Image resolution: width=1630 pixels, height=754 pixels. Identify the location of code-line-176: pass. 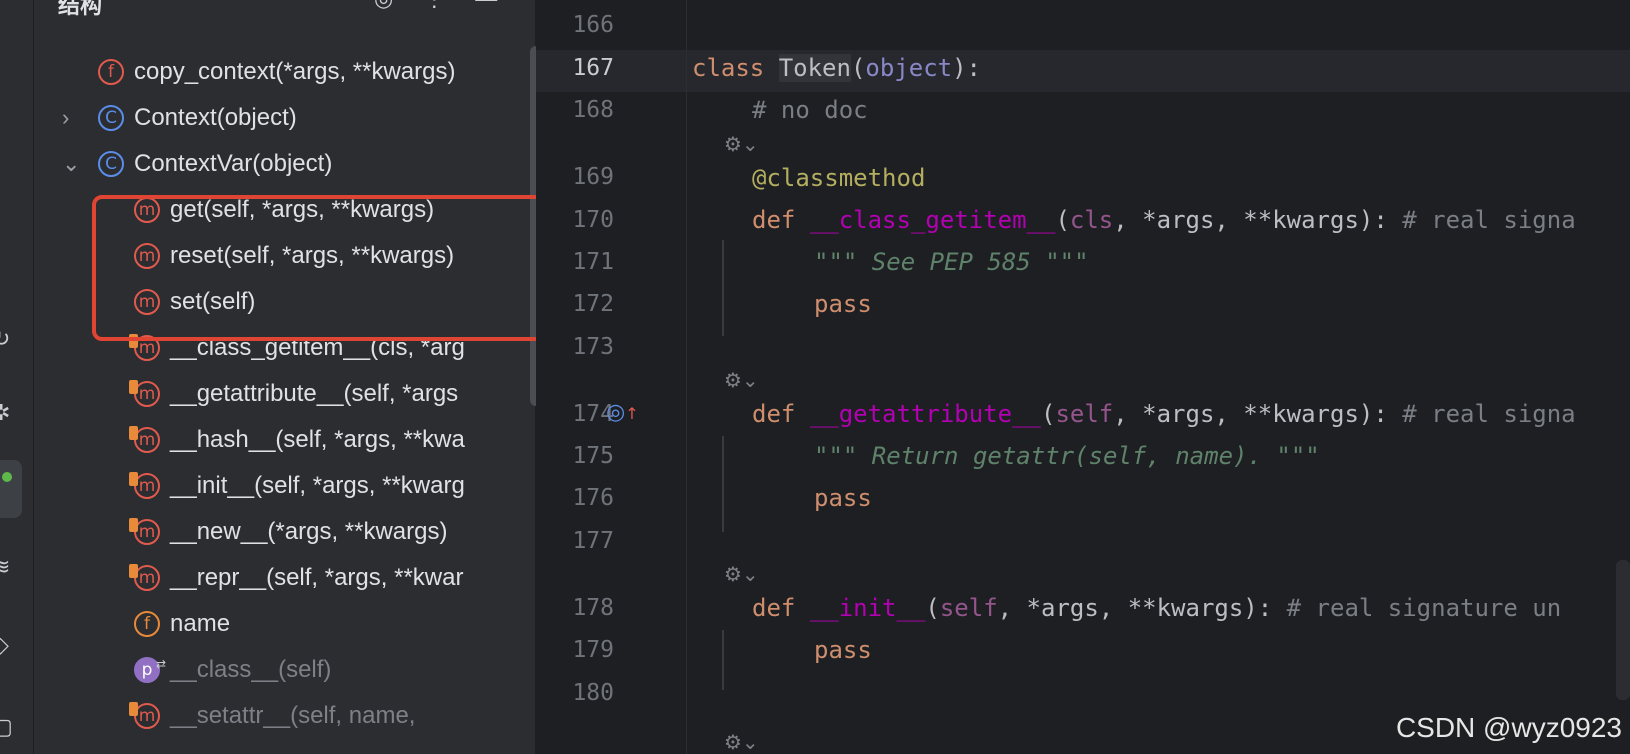
(843, 498).